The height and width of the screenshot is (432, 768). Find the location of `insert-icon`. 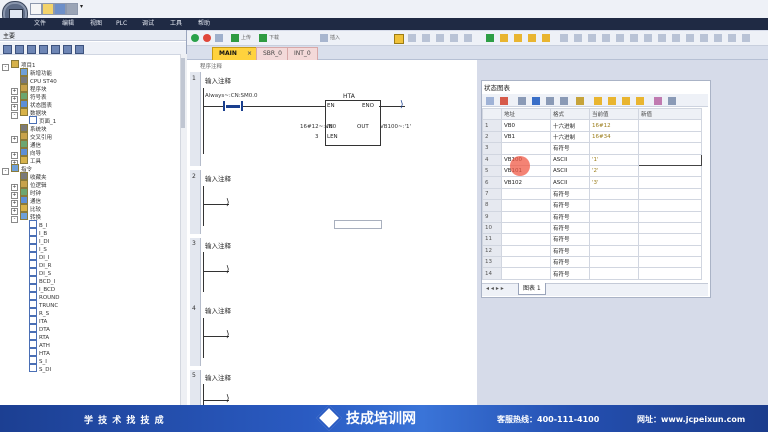

insert-icon is located at coordinates (324, 38).